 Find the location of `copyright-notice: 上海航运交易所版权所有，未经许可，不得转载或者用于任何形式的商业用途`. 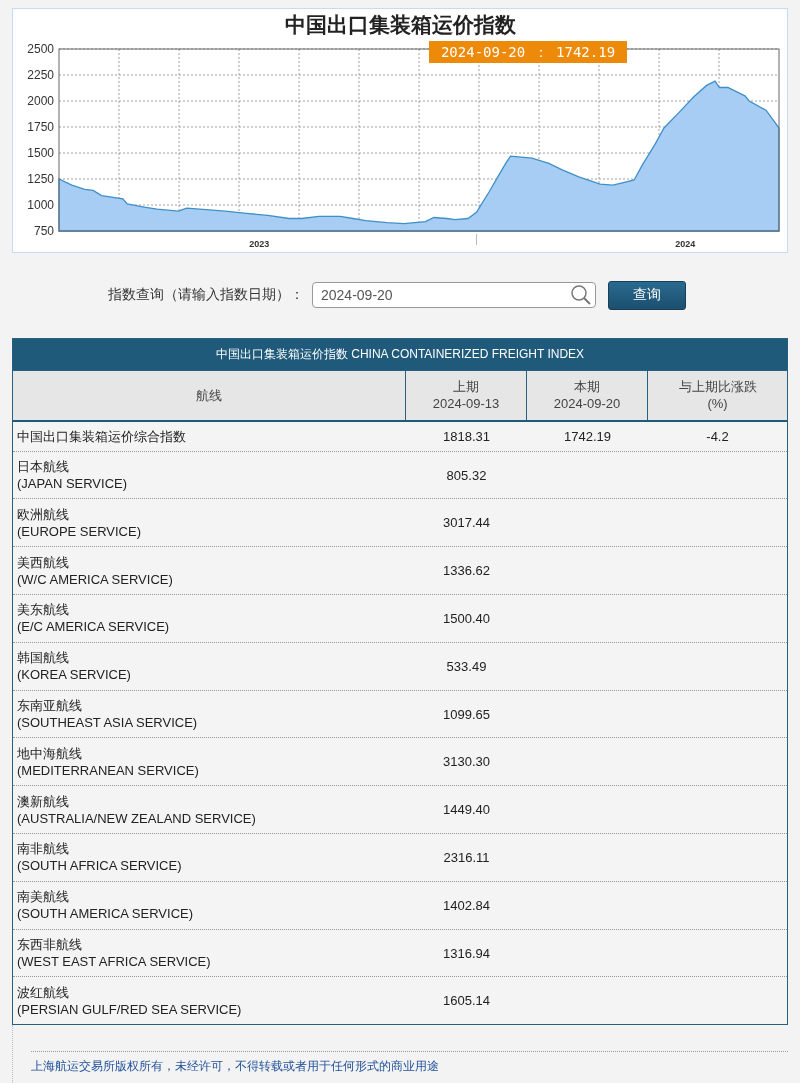

copyright-notice: 上海航运交易所版权所有，未经许可，不得转载或者用于任何形式的商业用途 is located at coordinates (409, 1063).